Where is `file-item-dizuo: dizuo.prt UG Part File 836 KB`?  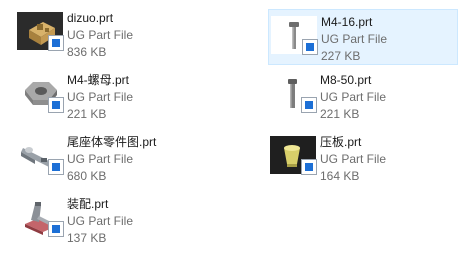
file-item-dizuo: dizuo.prt UG Part File 836 KB is located at coordinates (110, 34).